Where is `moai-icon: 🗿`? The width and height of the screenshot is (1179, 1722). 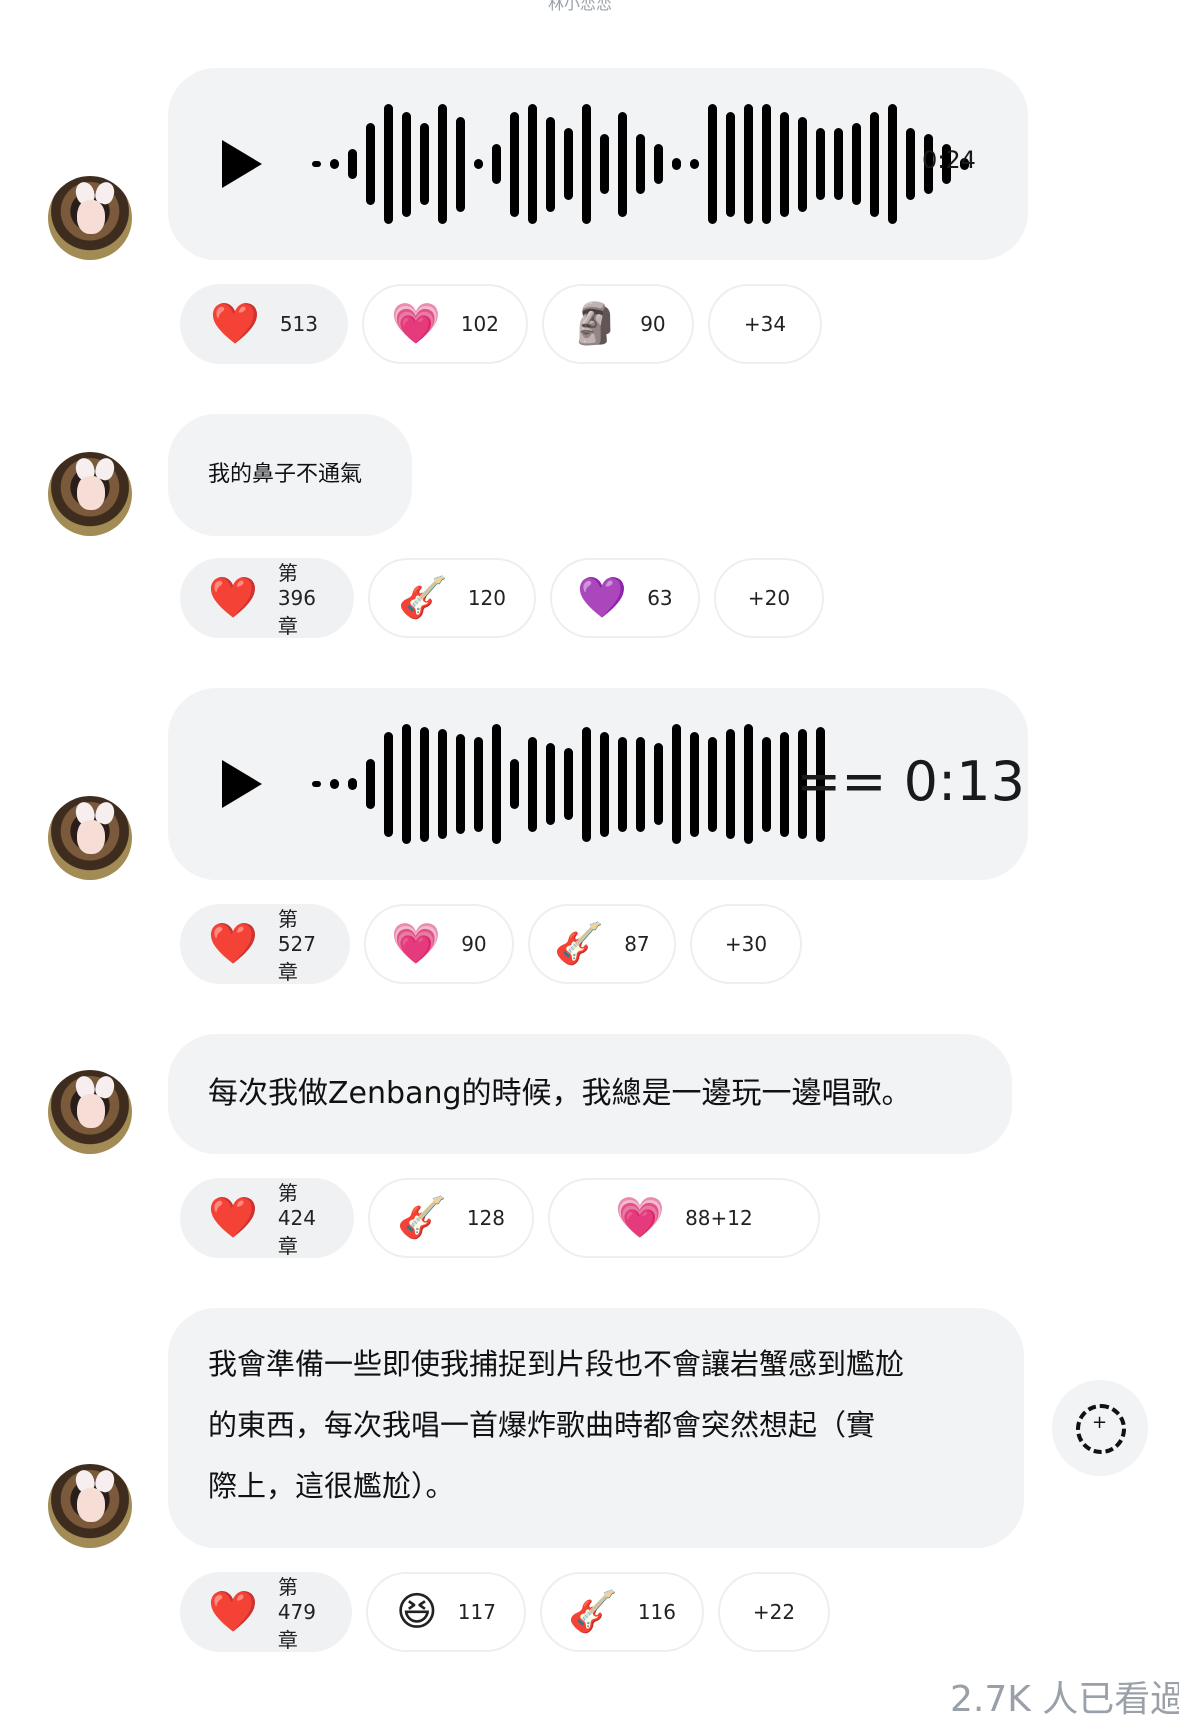
moai-icon: 🗿 is located at coordinates (595, 324).